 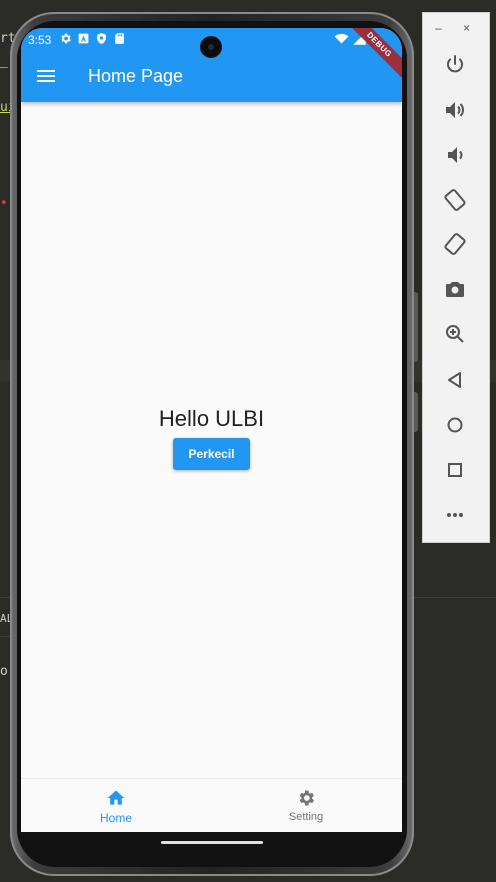 I want to click on nav-item-home: Home, so click(x=116, y=805).